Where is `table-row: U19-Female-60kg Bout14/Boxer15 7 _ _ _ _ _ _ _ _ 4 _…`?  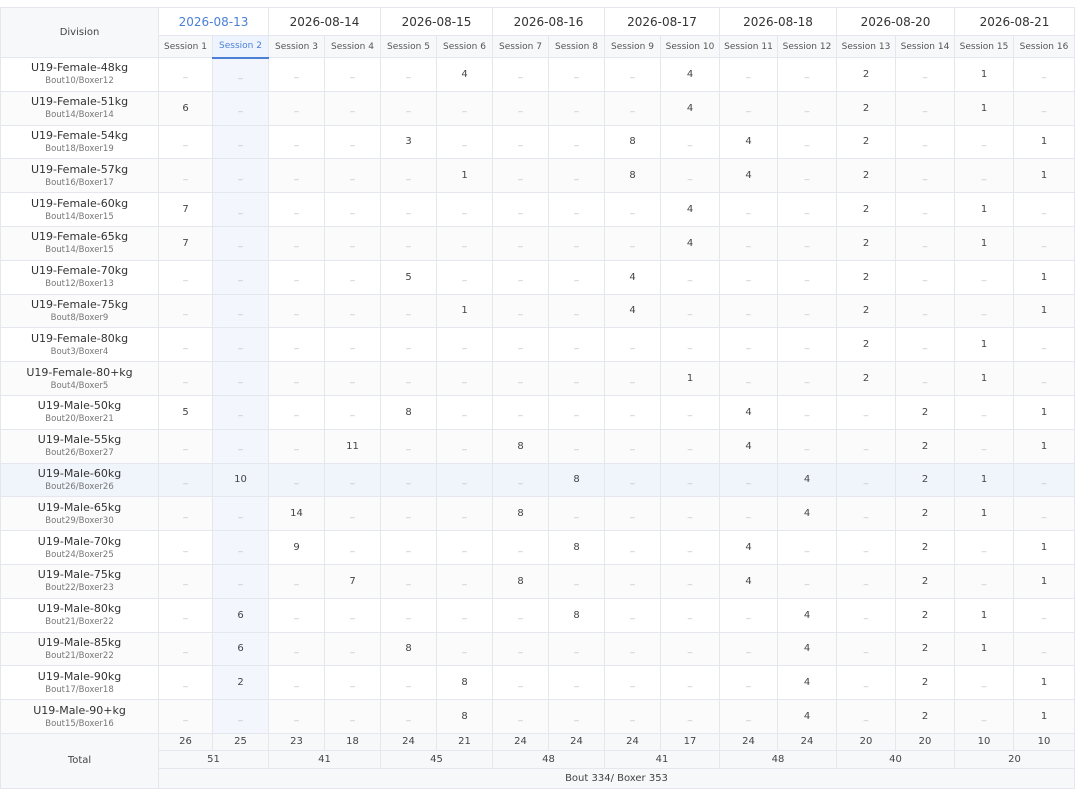 table-row: U19-Female-60kg Bout14/Boxer15 7 _ _ _ _ _ _ _ _ 4 _… is located at coordinates (537, 209).